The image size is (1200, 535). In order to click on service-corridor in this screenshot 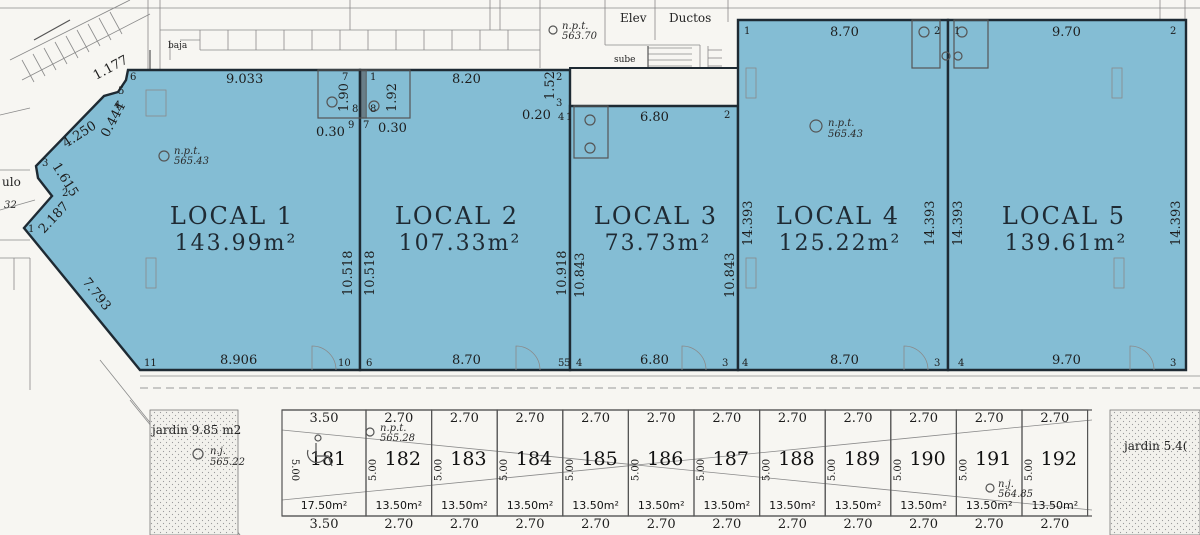, I will do `click(654, 87)`.